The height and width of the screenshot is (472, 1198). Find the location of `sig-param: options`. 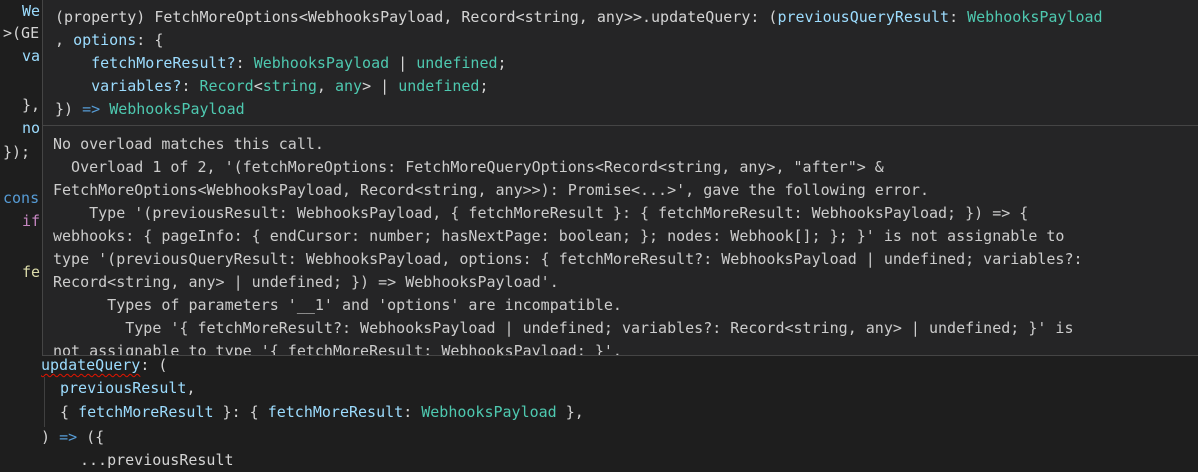

sig-param: options is located at coordinates (105, 40).